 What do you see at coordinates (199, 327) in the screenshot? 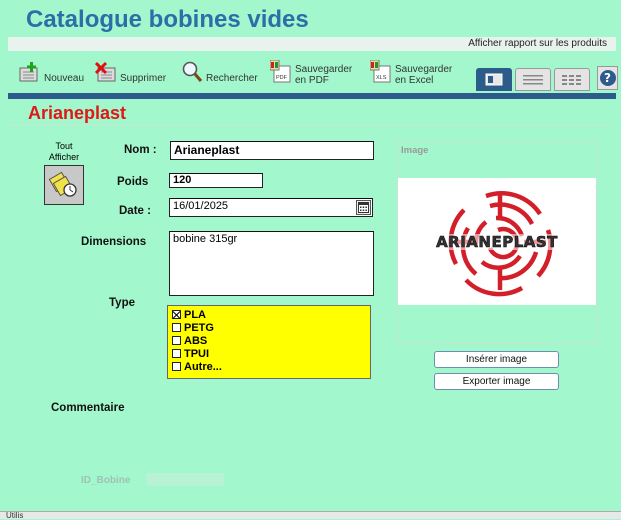
I see `type-option-label: PETG` at bounding box center [199, 327].